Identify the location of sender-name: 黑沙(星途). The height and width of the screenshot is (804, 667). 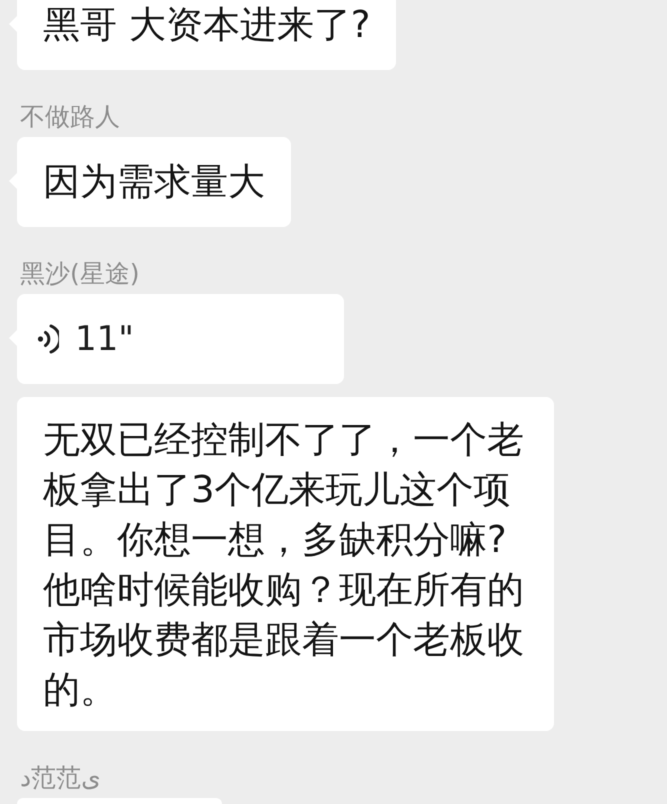
(80, 274).